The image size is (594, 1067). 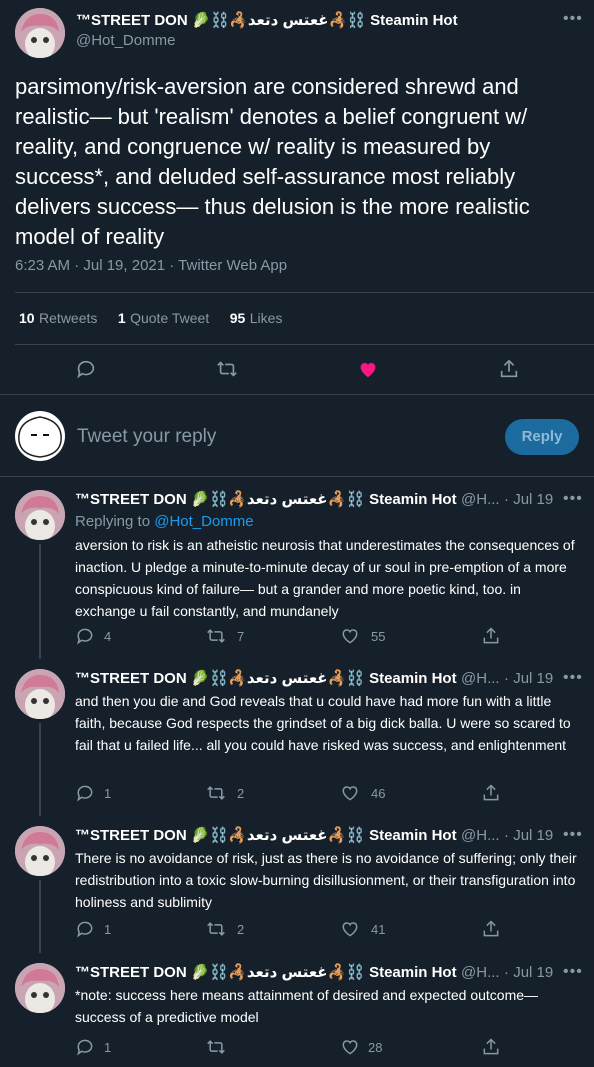 I want to click on reply-count: 4, so click(x=108, y=636).